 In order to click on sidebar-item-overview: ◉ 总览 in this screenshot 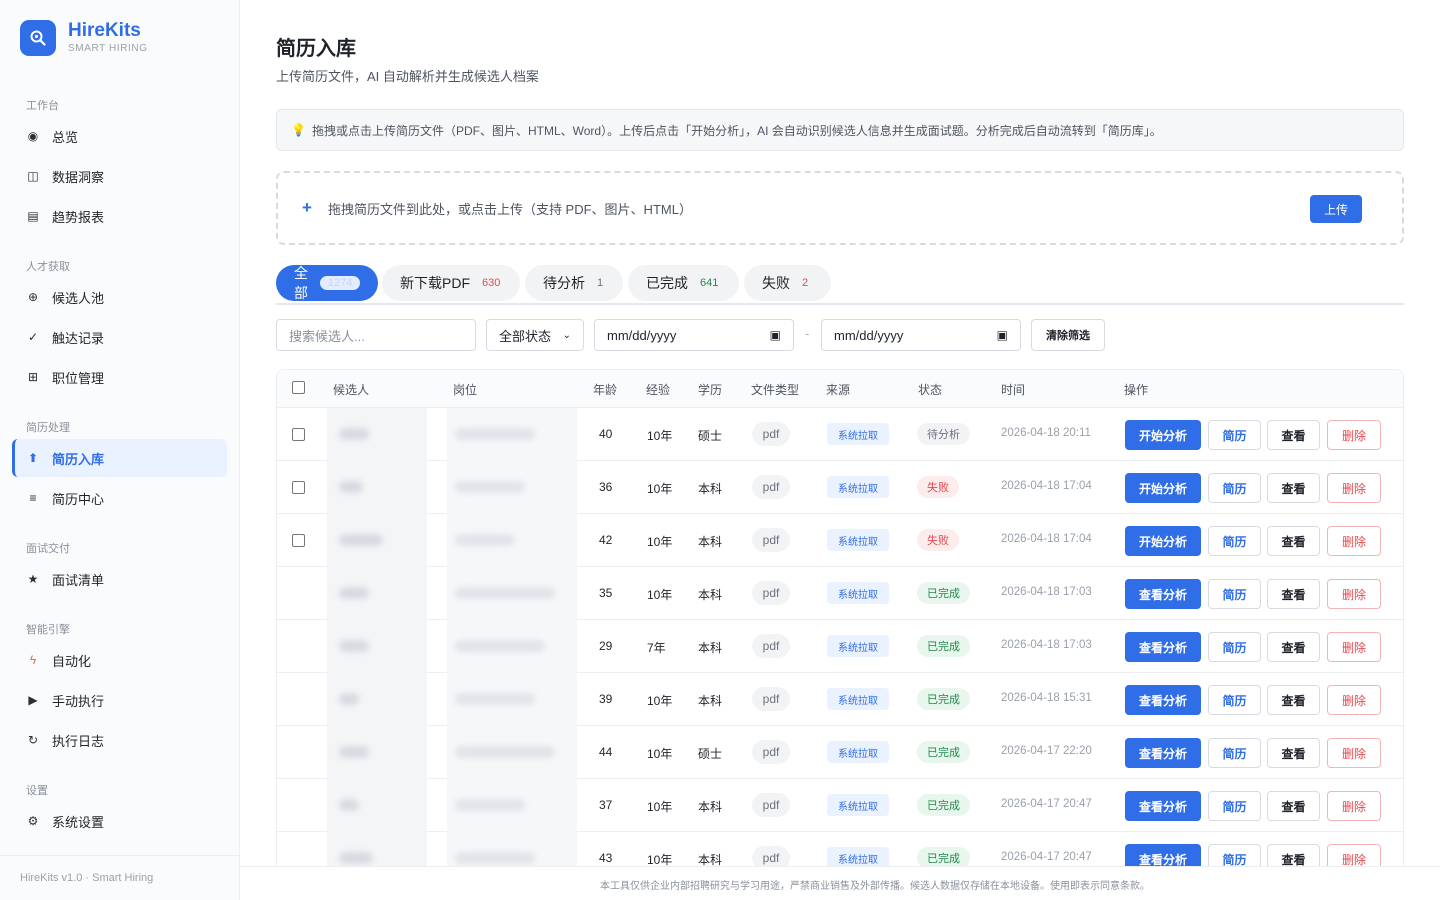, I will do `click(119, 136)`.